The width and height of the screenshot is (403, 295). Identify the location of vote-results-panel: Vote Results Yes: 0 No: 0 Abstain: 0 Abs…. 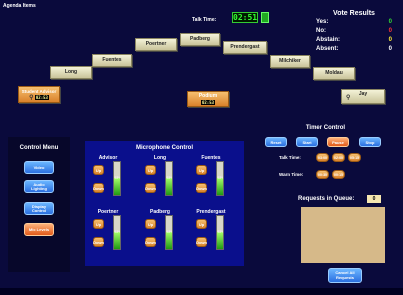
(354, 32).